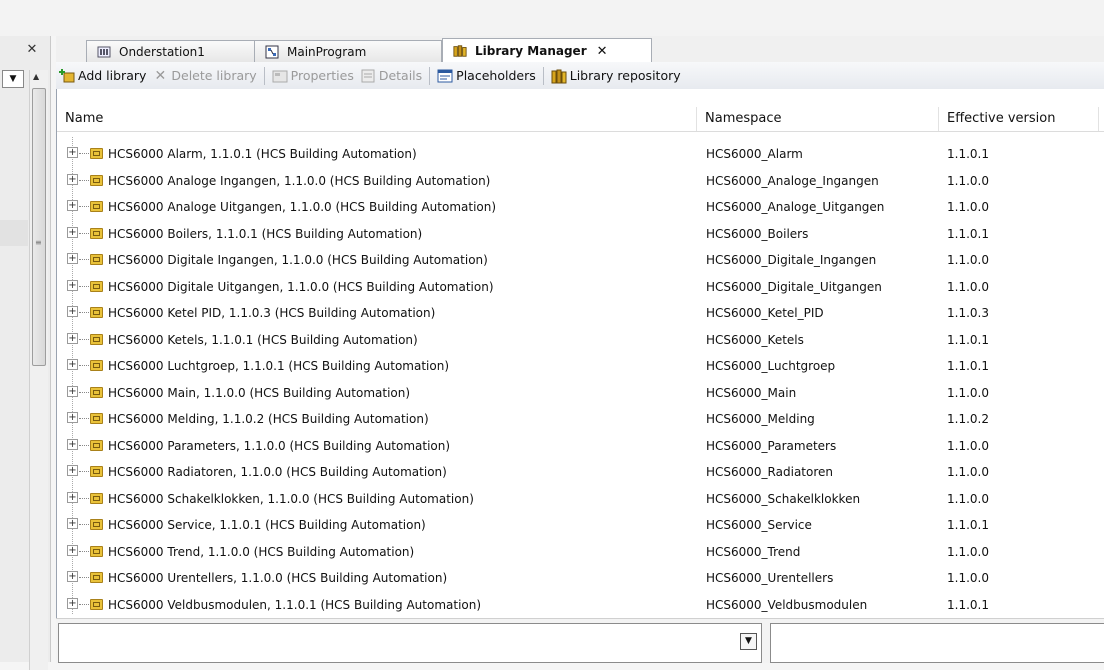 This screenshot has height=670, width=1104. What do you see at coordinates (162, 52) in the screenshot?
I see `tab-label: Onderstation1` at bounding box center [162, 52].